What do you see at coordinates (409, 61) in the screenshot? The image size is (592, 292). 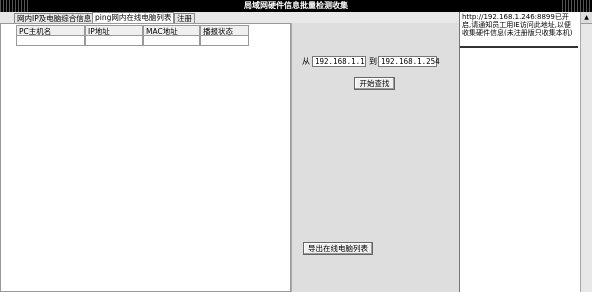 I see `end-ip-input: 192.168.1.254` at bounding box center [409, 61].